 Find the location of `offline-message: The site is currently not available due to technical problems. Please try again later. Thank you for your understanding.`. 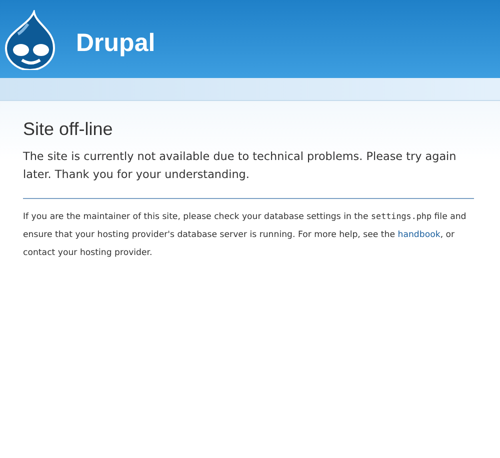

offline-message: The site is currently not available due to technical problems. Please try again later. Thank you for your understanding. is located at coordinates (240, 166).